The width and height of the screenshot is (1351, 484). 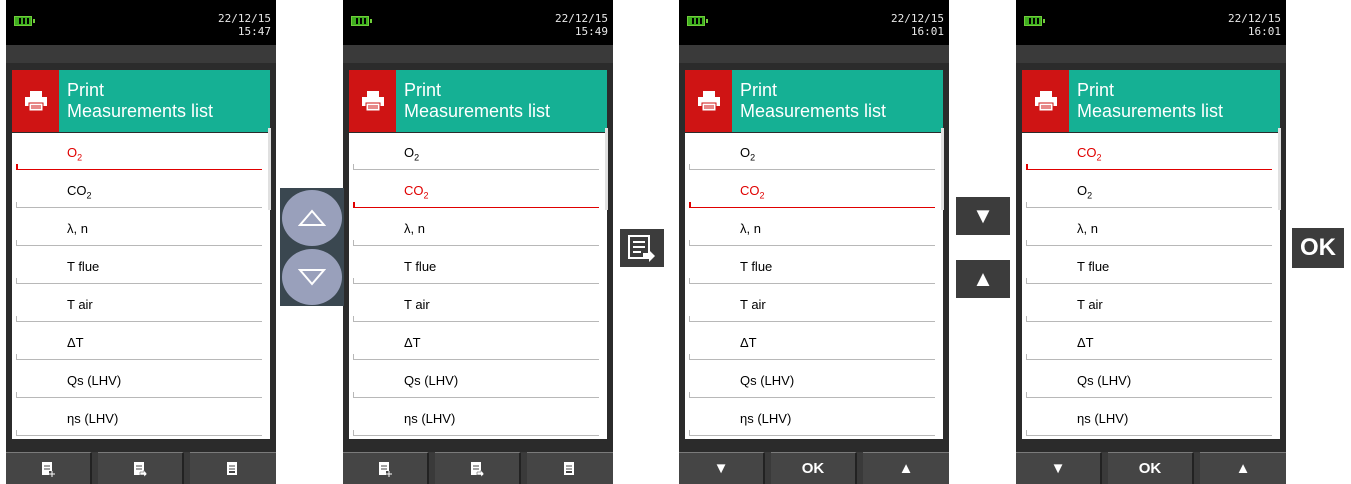 I want to click on down-key, so click(x=312, y=277).